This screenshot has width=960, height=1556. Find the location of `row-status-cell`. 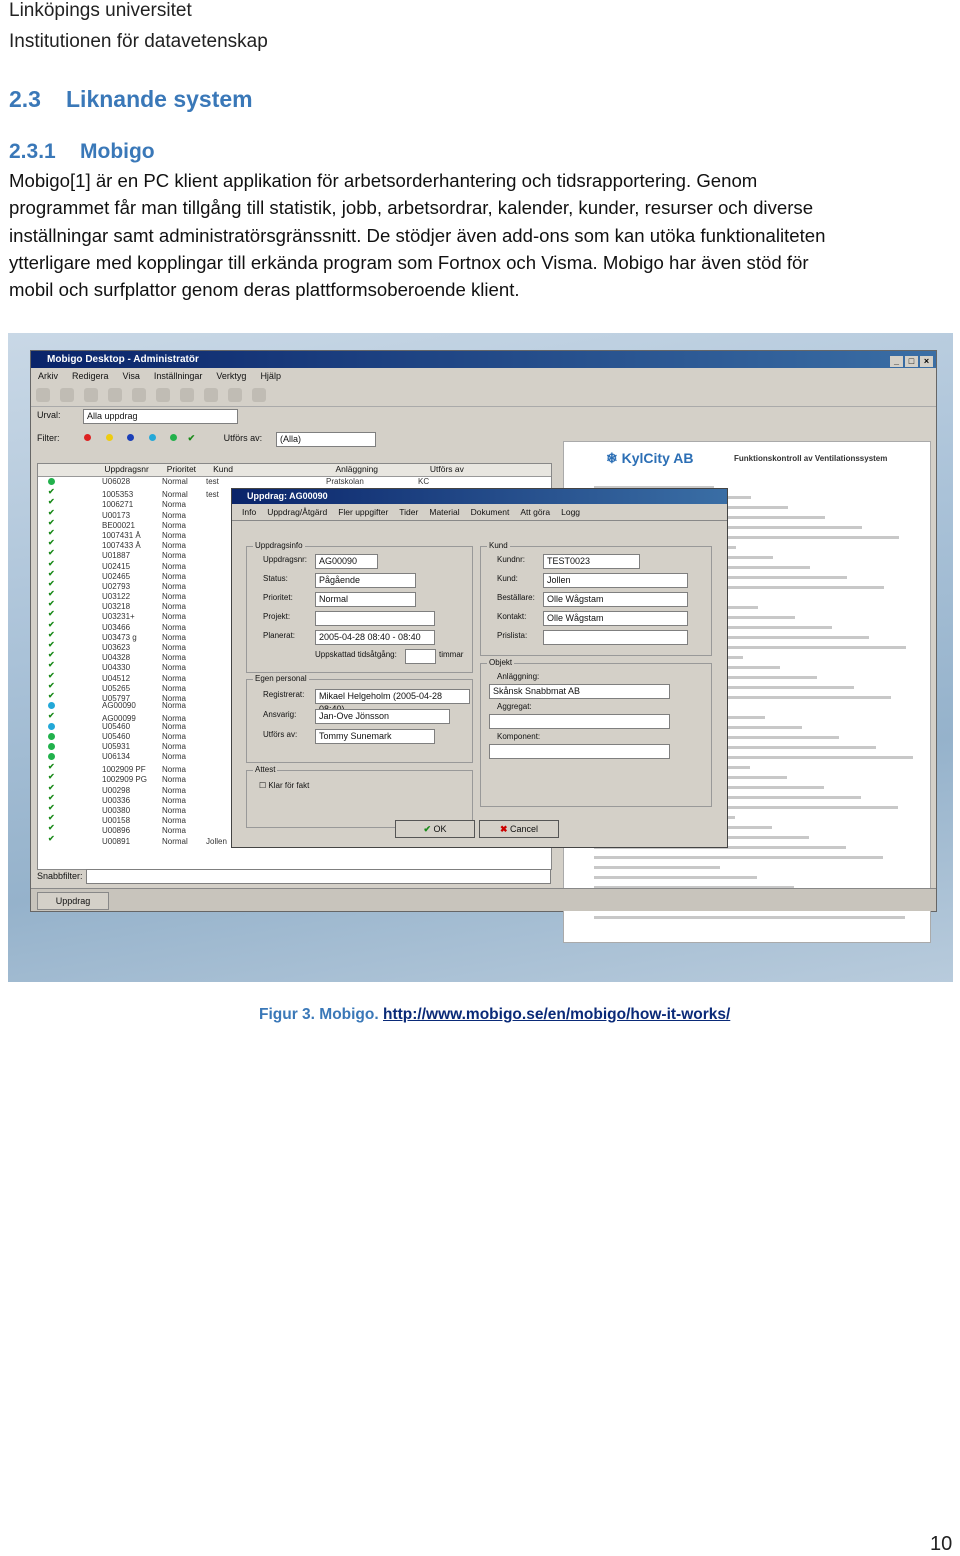

row-status-cell is located at coordinates (70, 757).